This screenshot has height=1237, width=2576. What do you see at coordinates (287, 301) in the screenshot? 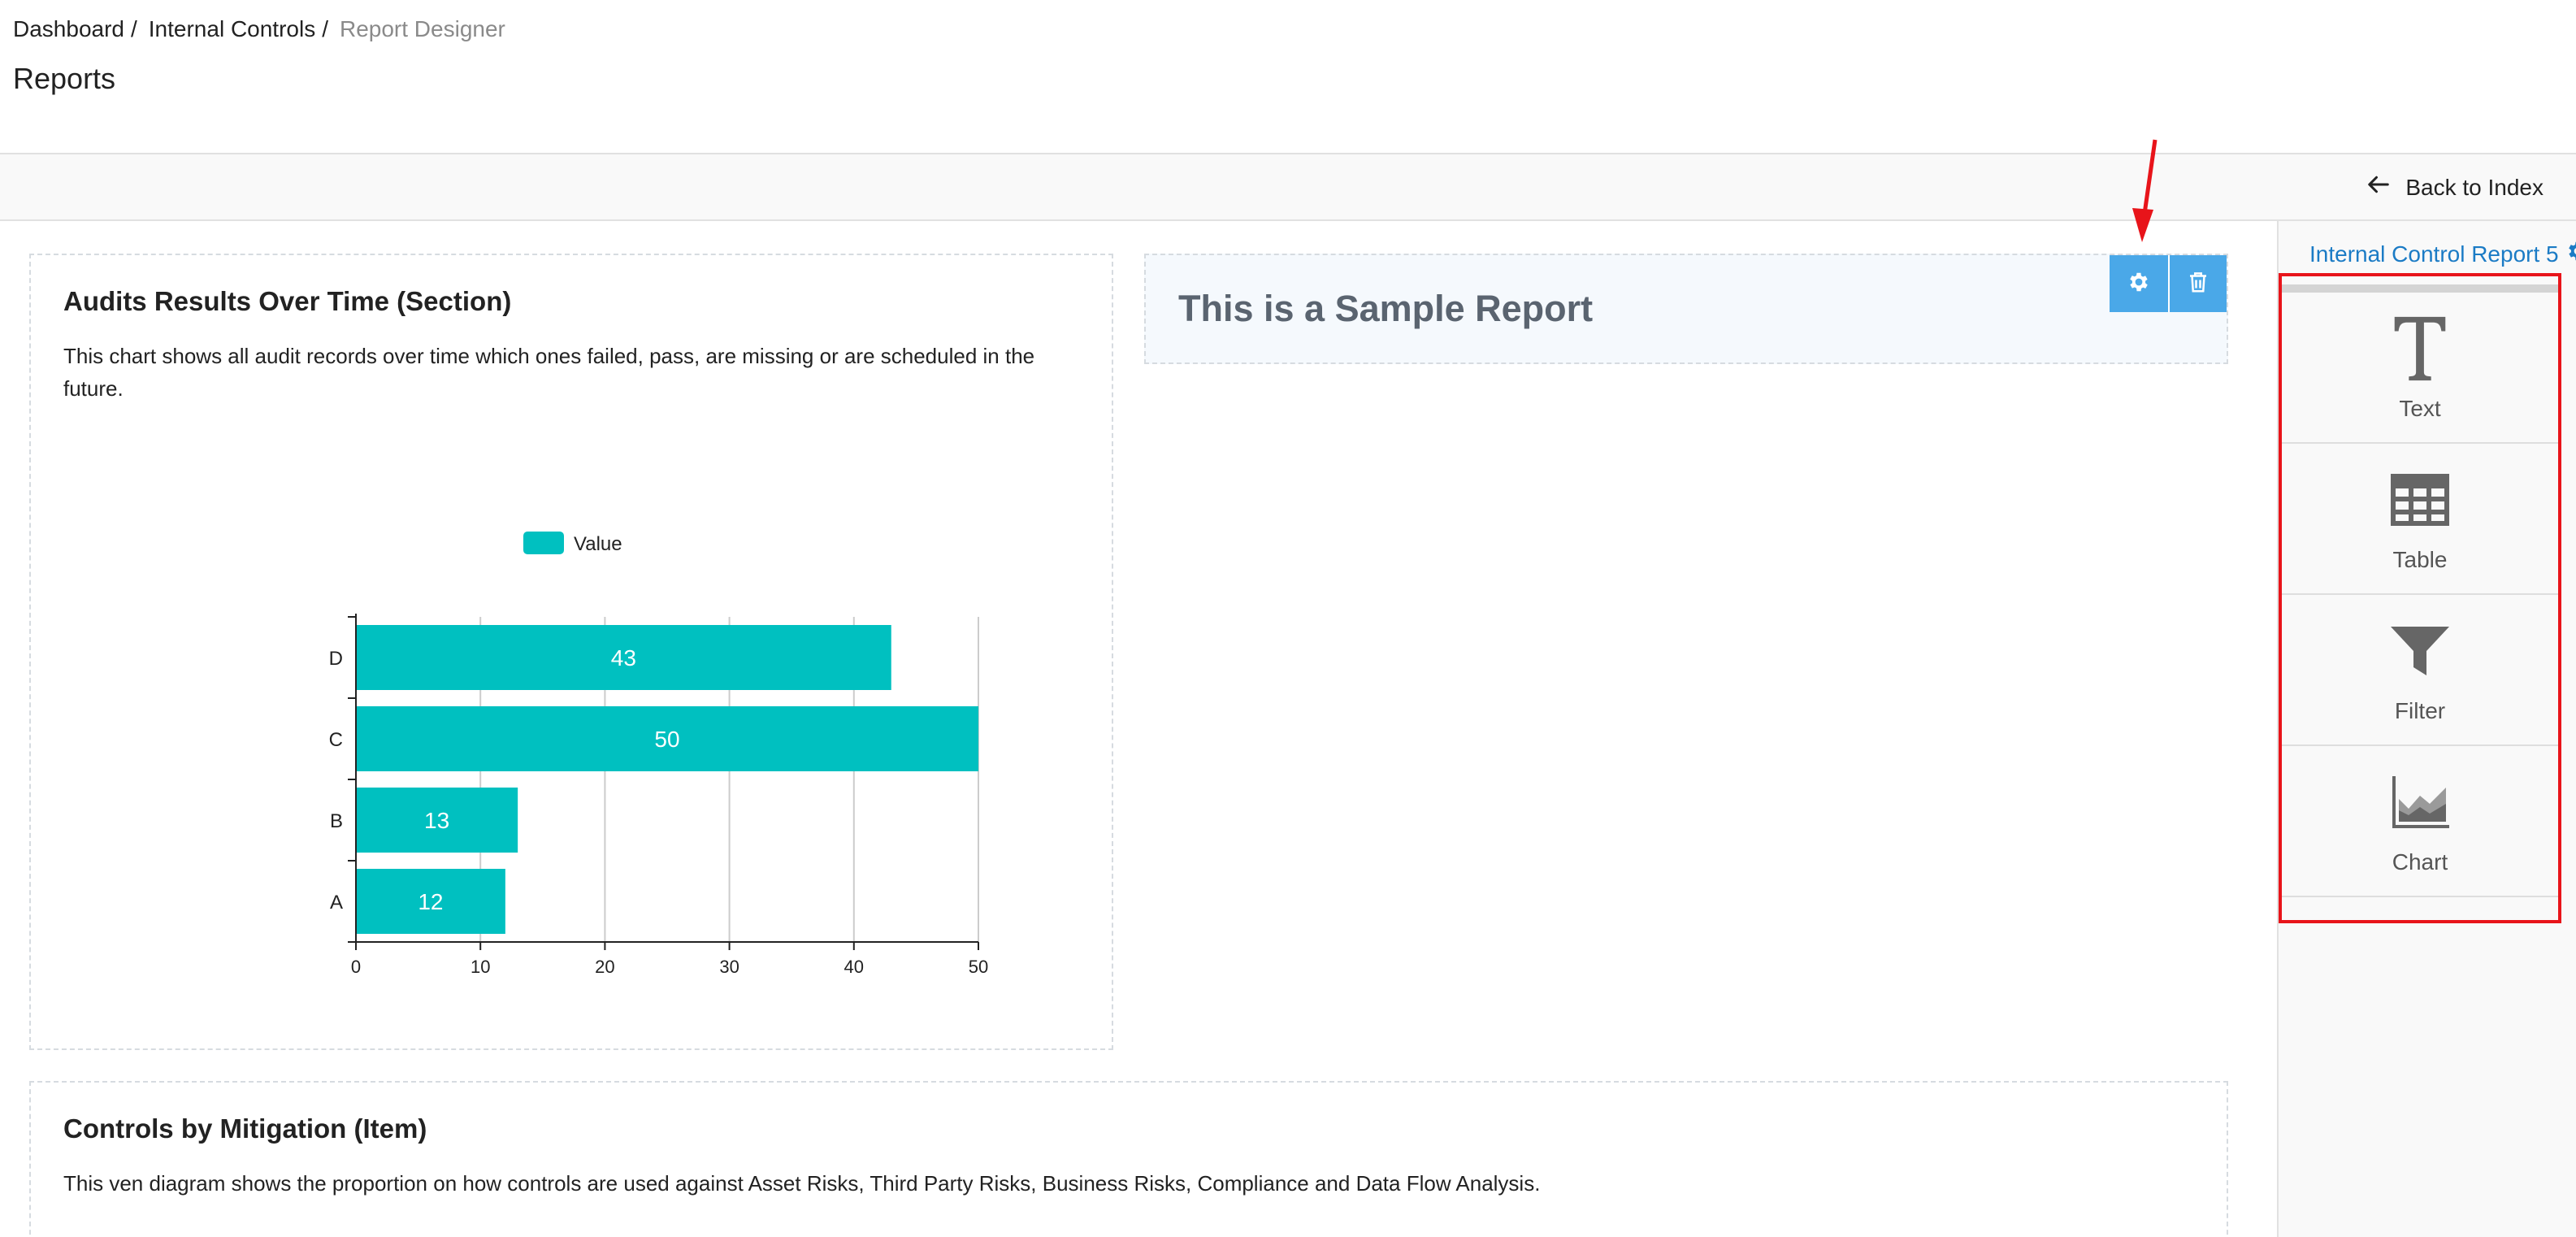
I see `section-audits-title: Audits Results Over Time (Section)` at bounding box center [287, 301].